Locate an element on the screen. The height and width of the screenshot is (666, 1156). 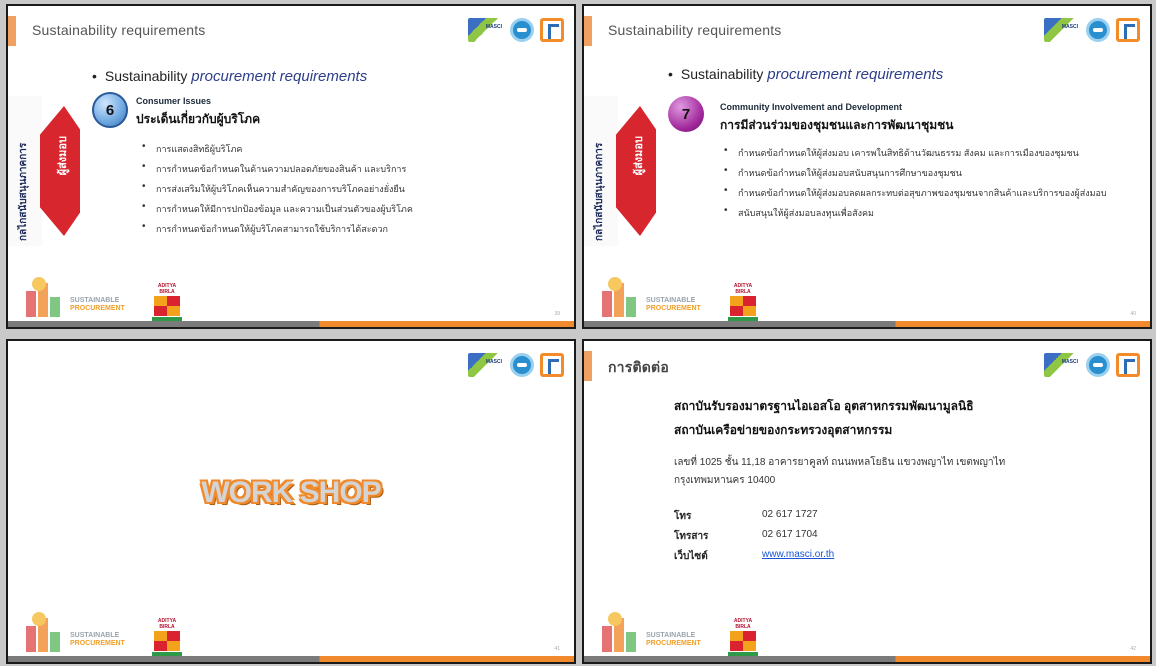
org-network: สถาบันเครือข่ายของกระทรวงอุตสาหกรรม is located at coordinates (783, 430).